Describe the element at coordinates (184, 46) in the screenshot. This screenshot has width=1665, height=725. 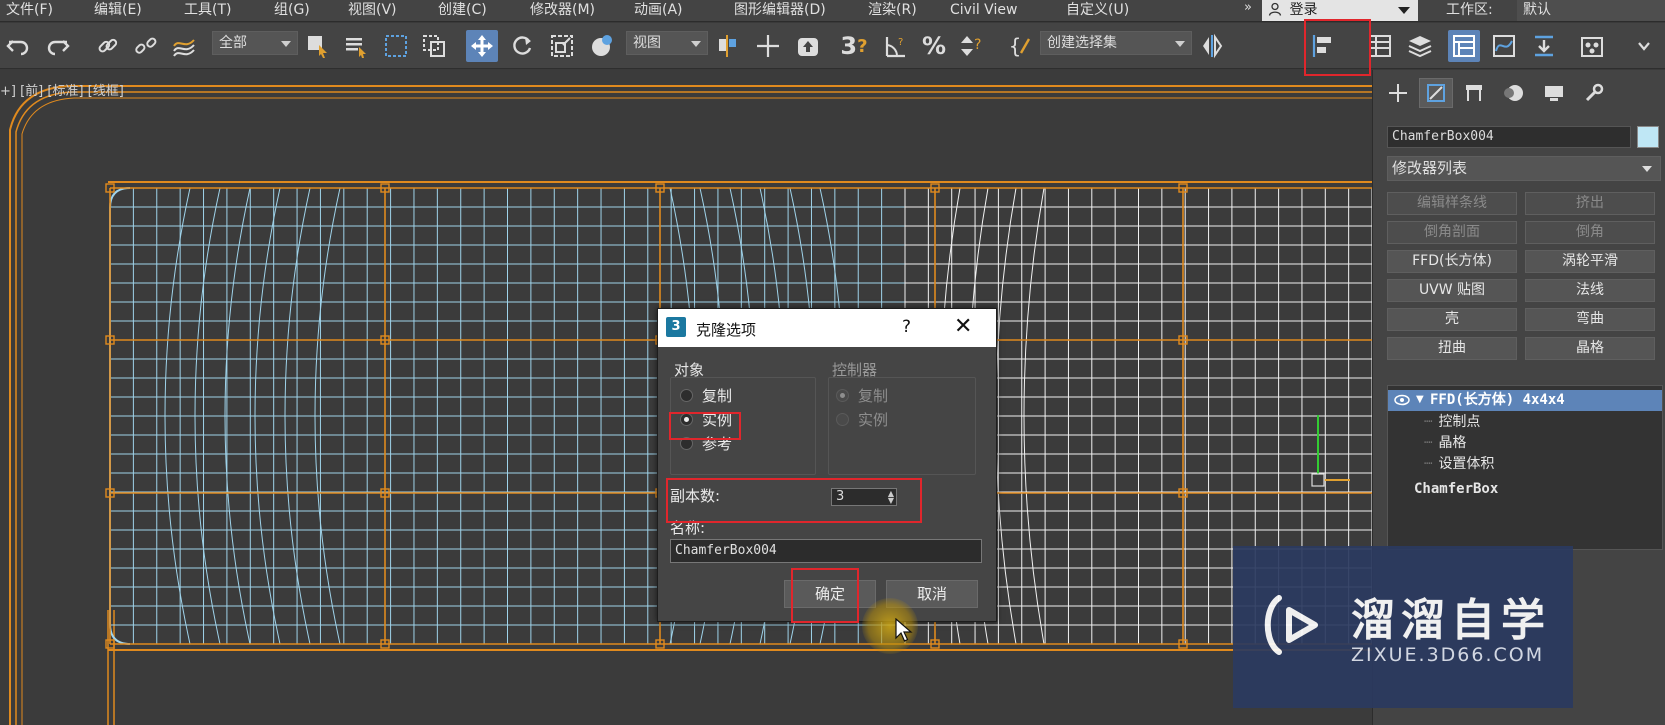
I see `bind-space-warp-icon` at that location.